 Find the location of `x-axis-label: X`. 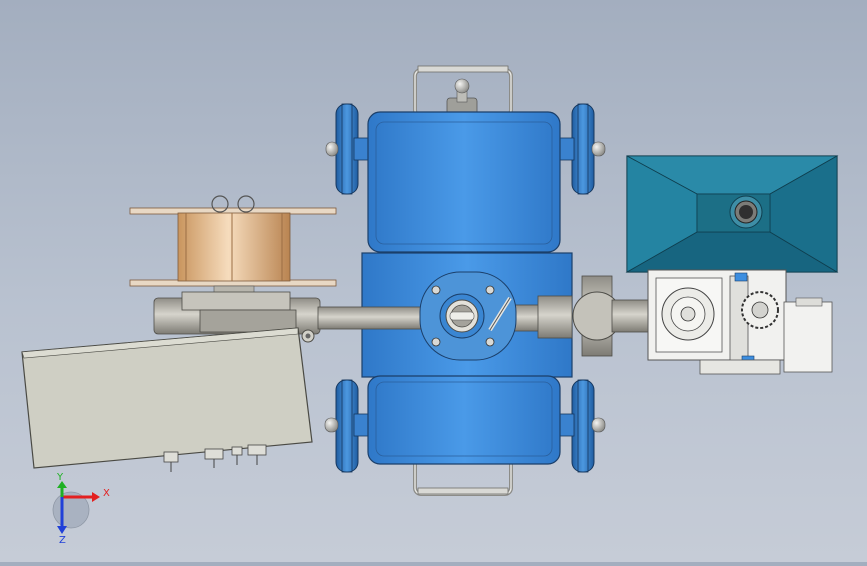

x-axis-label: X is located at coordinates (106, 493).